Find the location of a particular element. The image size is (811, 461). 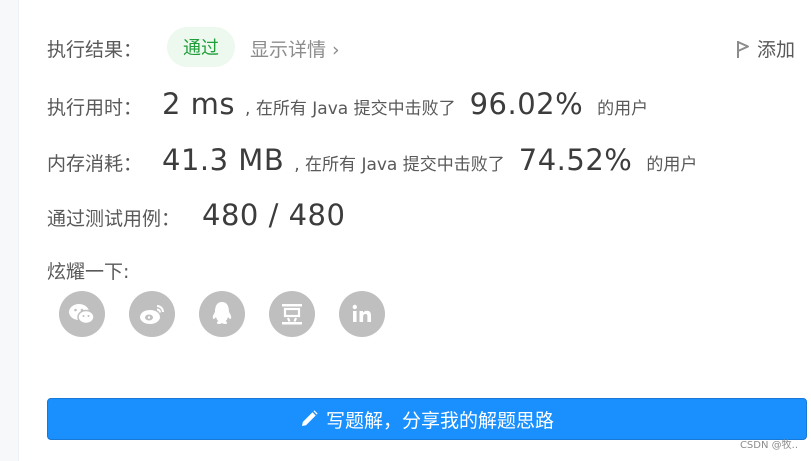

wechat-icon is located at coordinates (82, 314).